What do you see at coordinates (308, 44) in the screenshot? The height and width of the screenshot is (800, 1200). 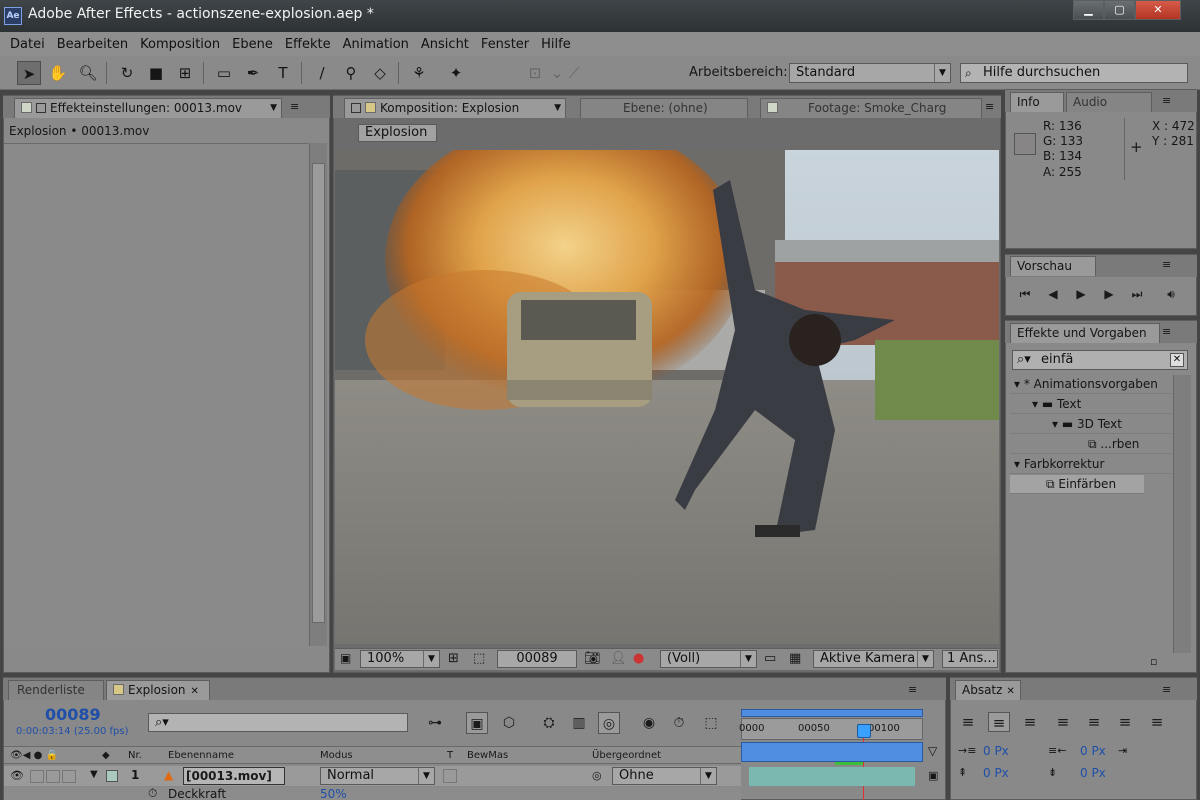 I see `menu-effekte: Effekte` at bounding box center [308, 44].